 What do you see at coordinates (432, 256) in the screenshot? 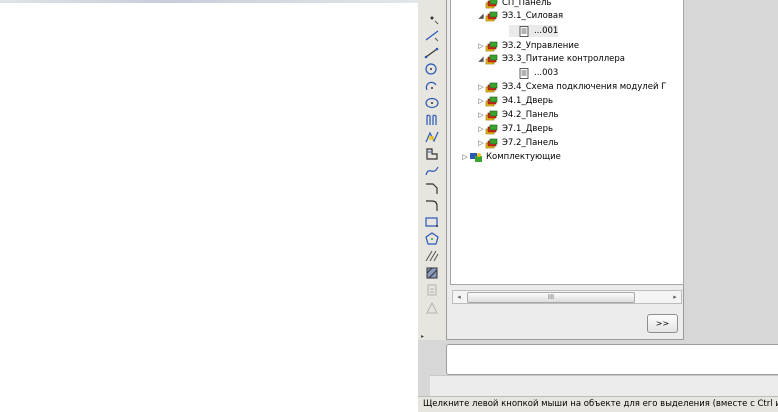
I see `hatch-tool-icon` at bounding box center [432, 256].